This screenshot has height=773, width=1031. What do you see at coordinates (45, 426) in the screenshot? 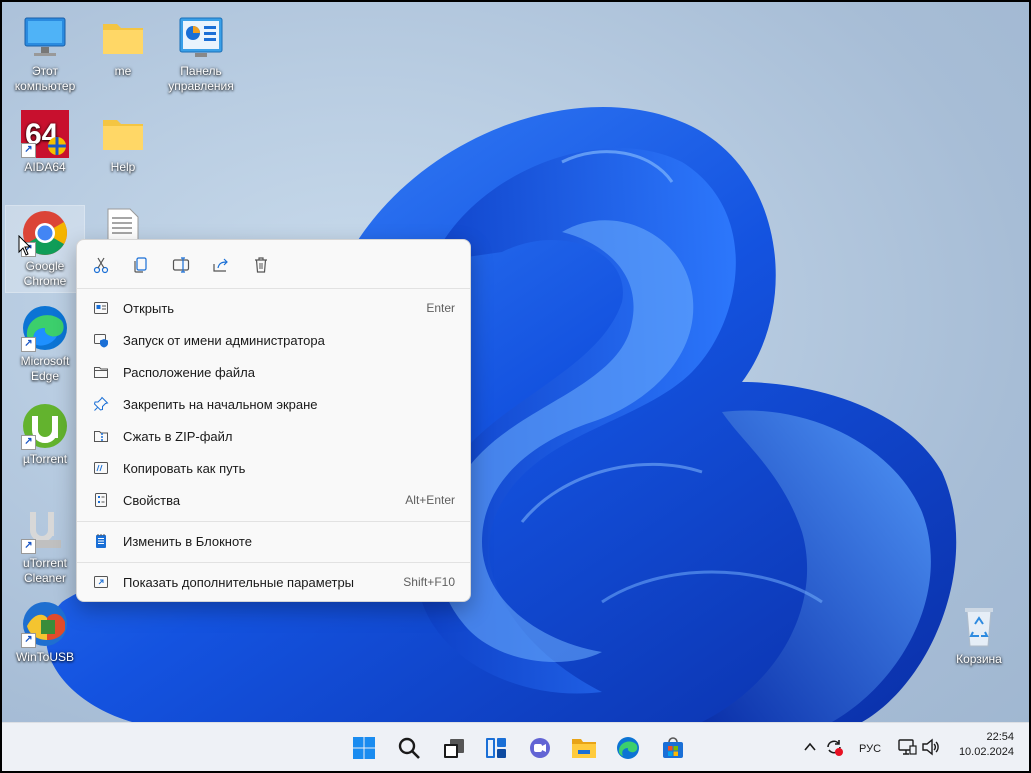
I see `utorrent-icon: ↗` at bounding box center [45, 426].